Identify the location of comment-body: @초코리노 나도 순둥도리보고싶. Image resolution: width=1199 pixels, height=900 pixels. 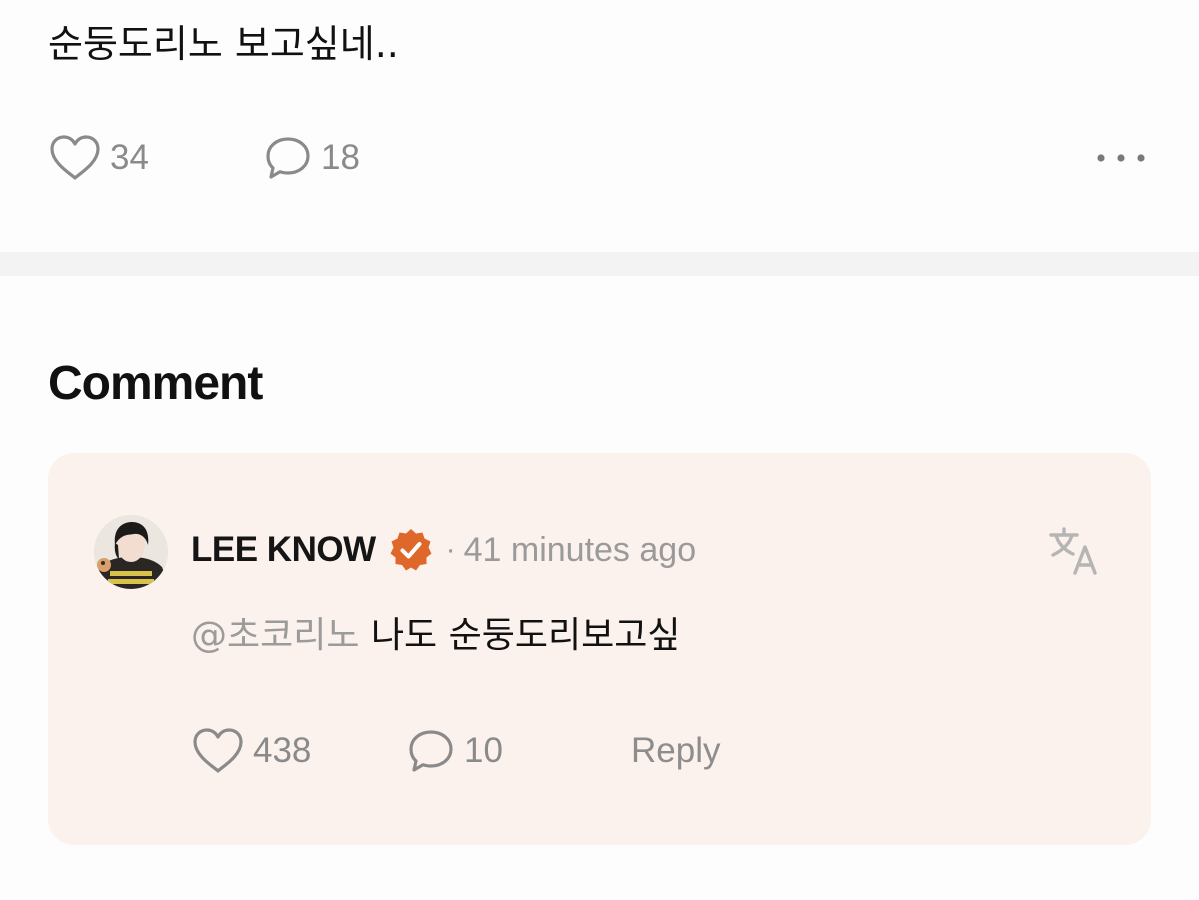
(435, 636).